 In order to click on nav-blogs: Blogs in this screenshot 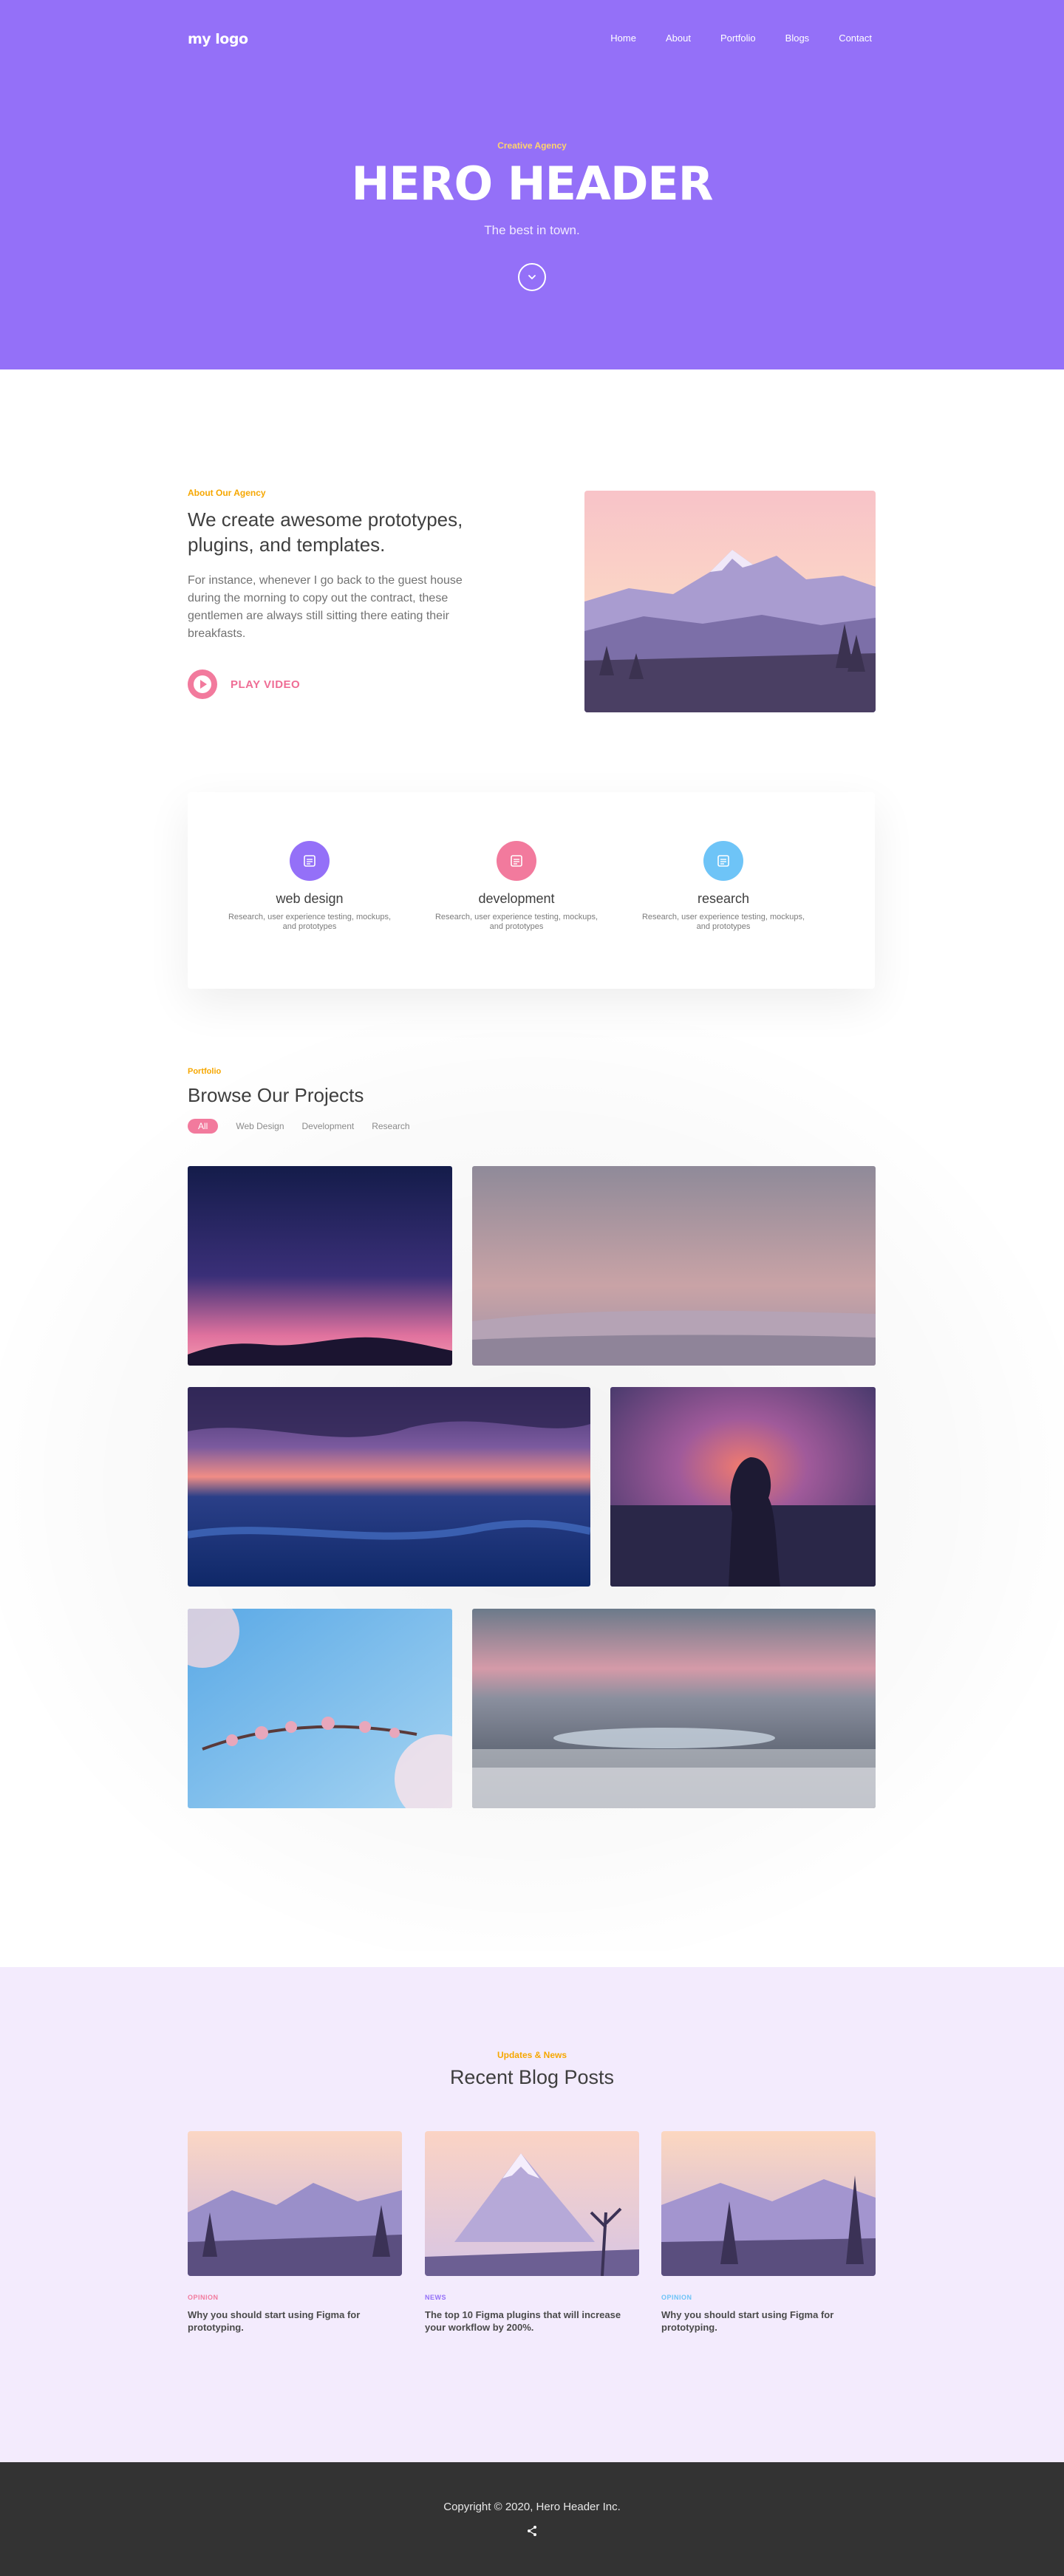, I will do `click(797, 38)`.